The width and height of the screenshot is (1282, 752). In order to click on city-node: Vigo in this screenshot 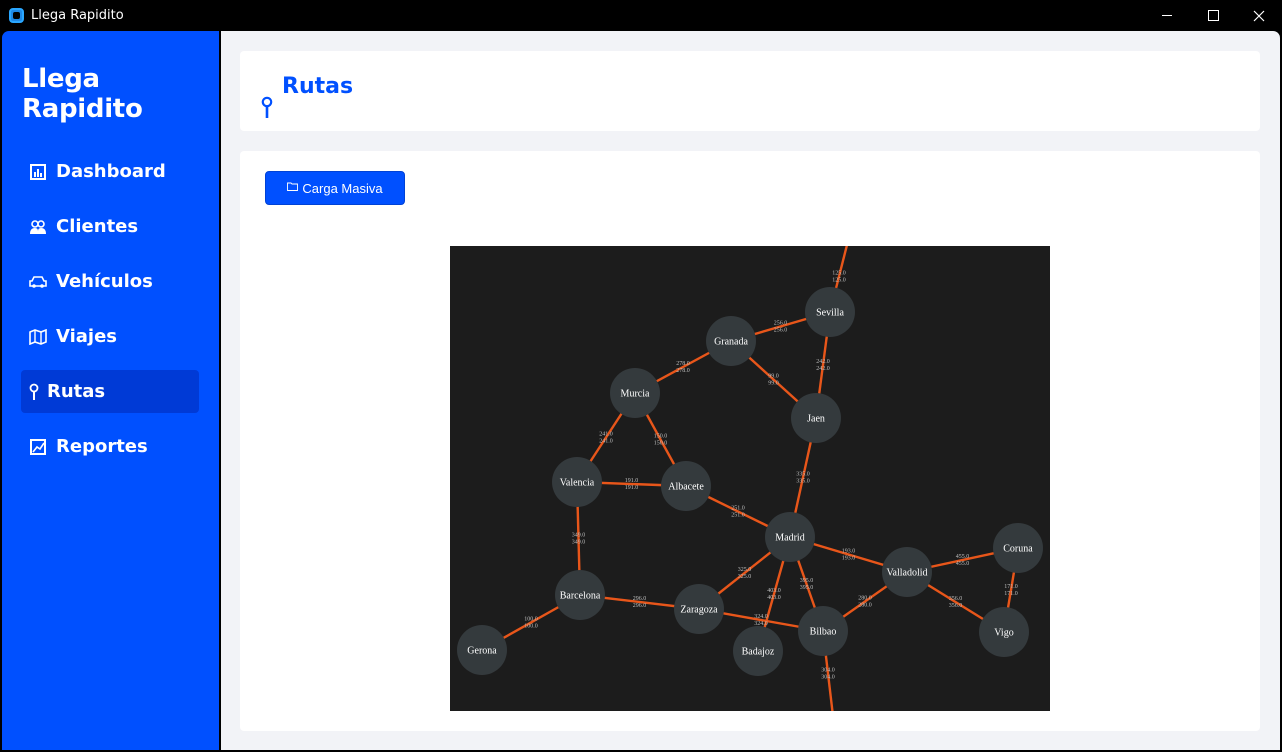, I will do `click(1004, 632)`.